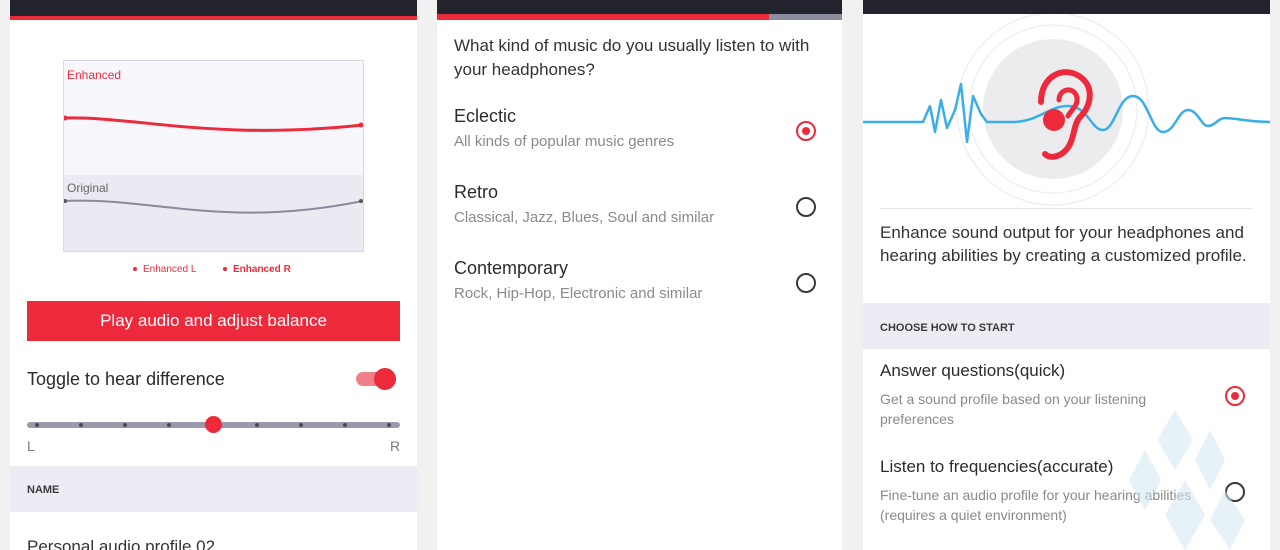 Image resolution: width=1280 pixels, height=550 pixels. What do you see at coordinates (213, 321) in the screenshot?
I see `play-audio-button: Play audio and adjust balance` at bounding box center [213, 321].